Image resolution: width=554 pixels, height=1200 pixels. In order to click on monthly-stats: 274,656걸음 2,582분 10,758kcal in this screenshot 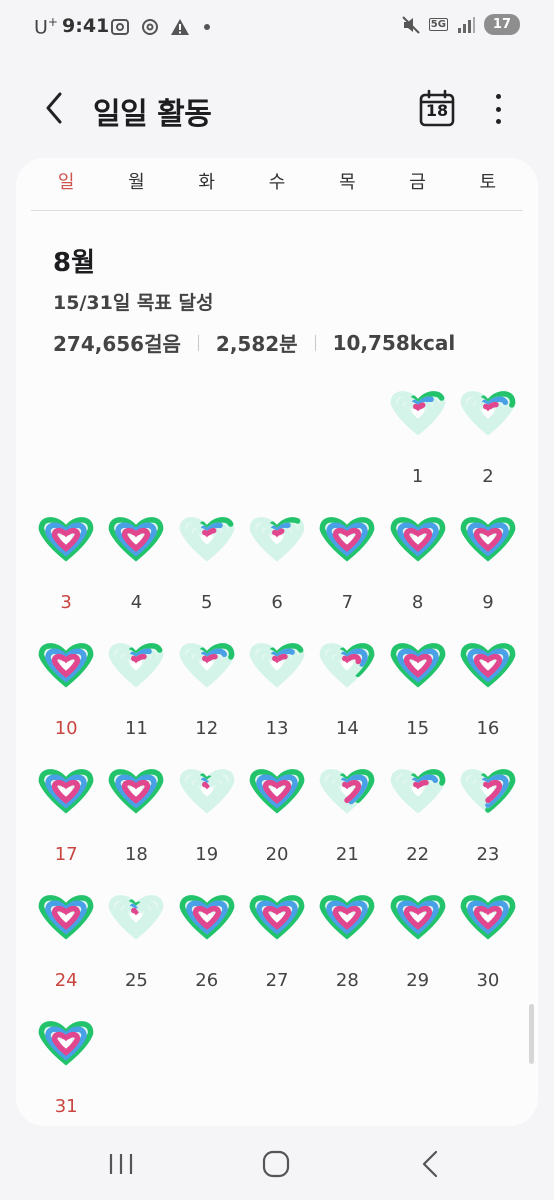, I will do `click(254, 342)`.